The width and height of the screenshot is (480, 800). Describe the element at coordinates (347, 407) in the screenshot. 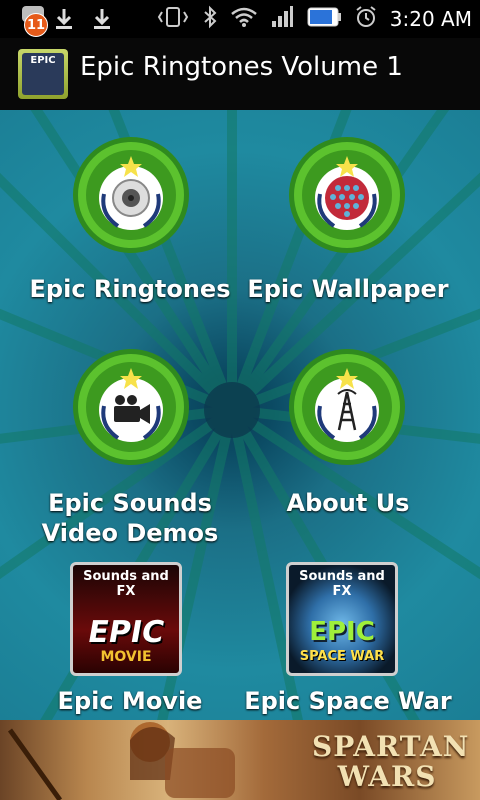

I see `tower-icon` at that location.